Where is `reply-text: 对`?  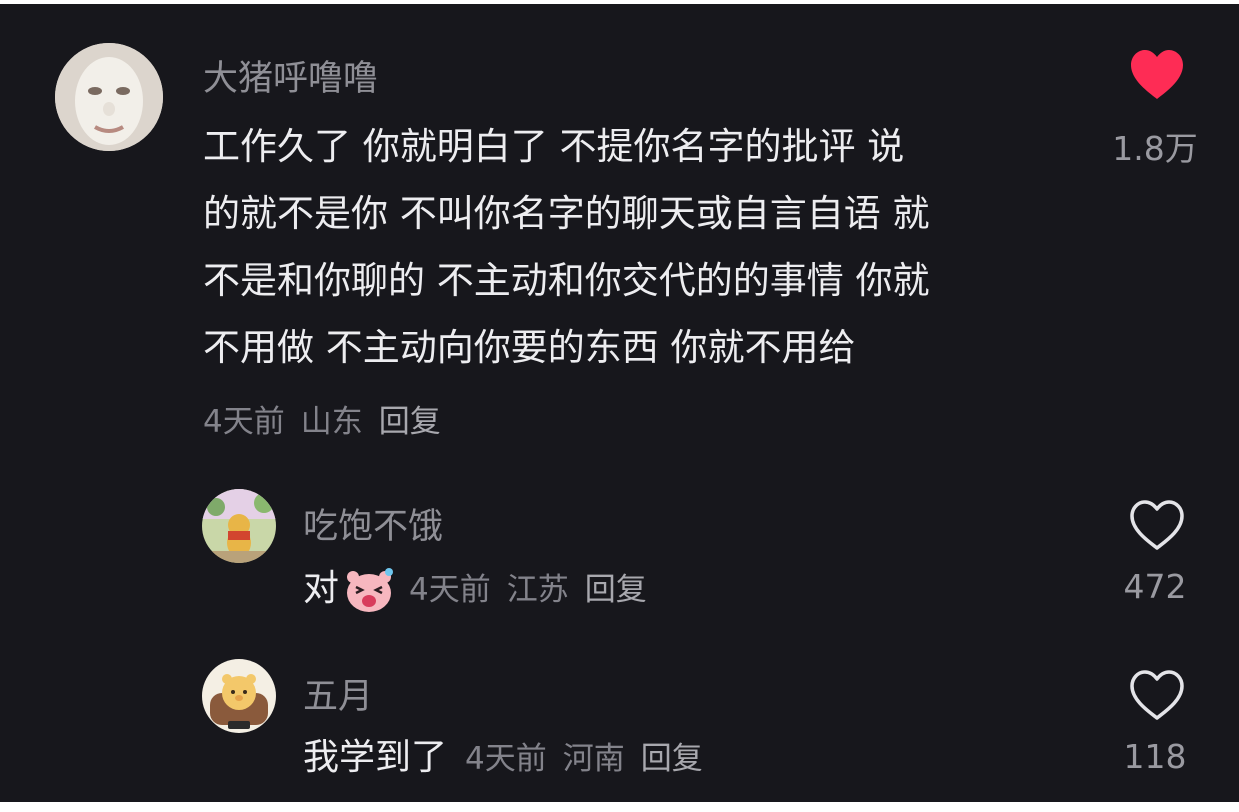
reply-text: 对 is located at coordinates (321, 588).